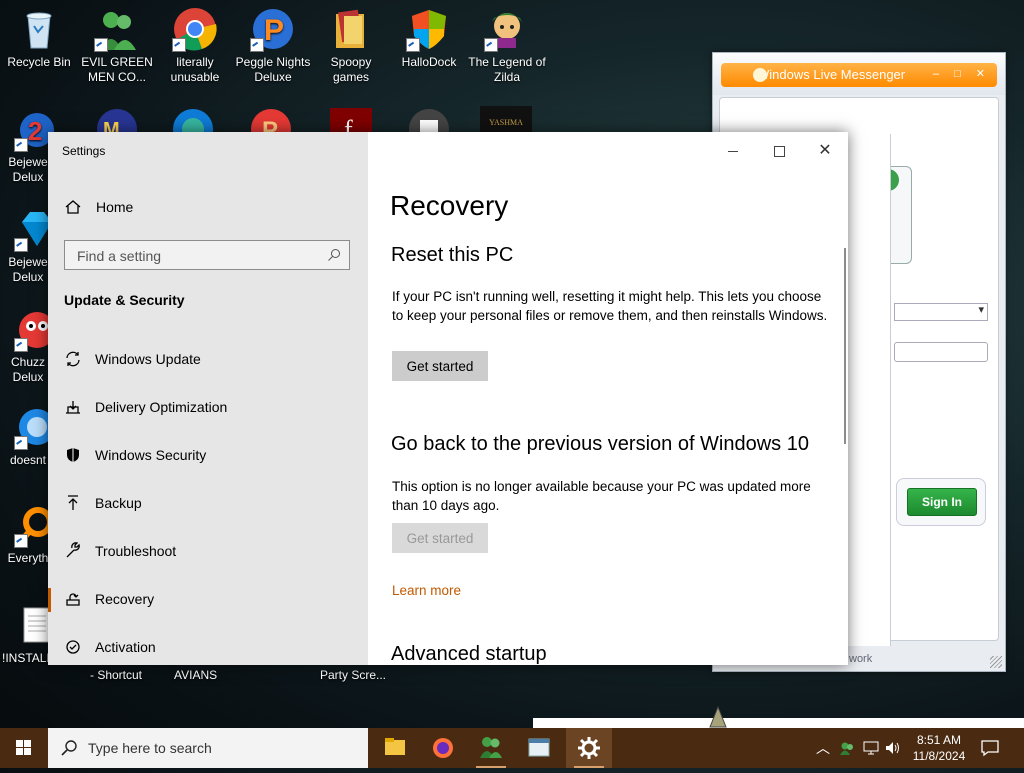  What do you see at coordinates (39, 62) in the screenshot?
I see `desktop-icon-label: Recycle Bin` at bounding box center [39, 62].